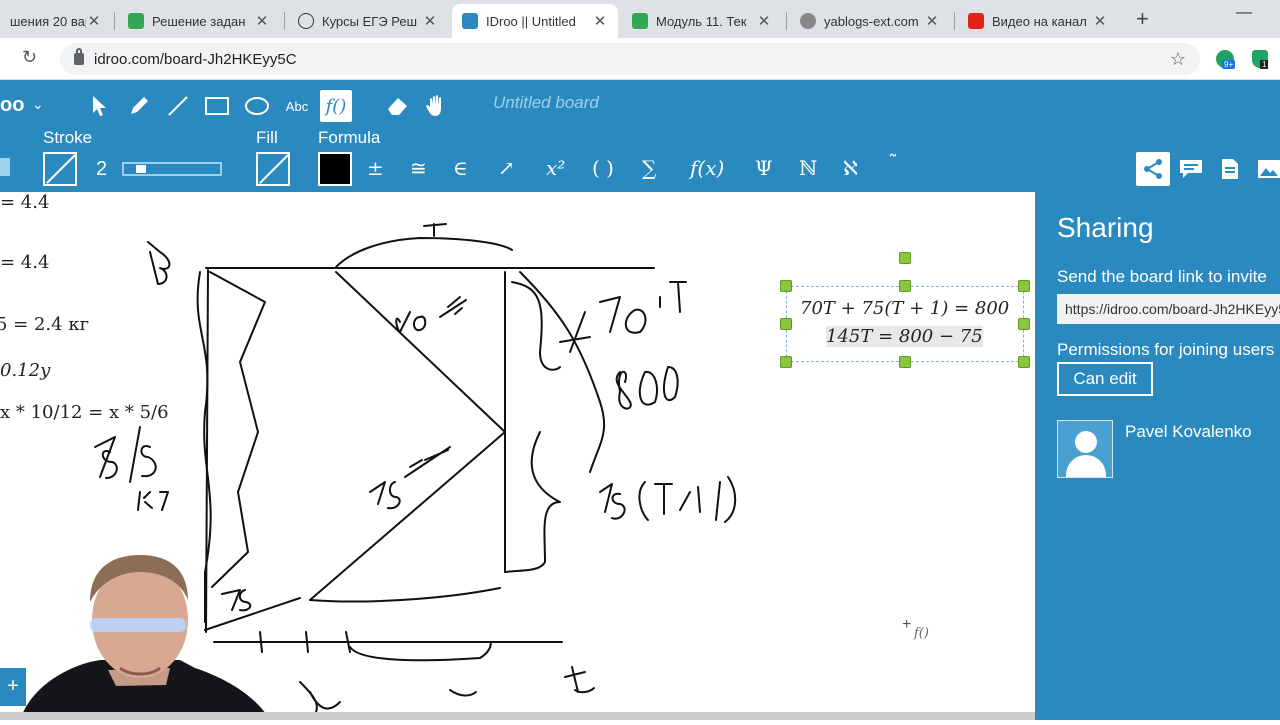  What do you see at coordinates (141, 169) in the screenshot?
I see `slider-knob` at bounding box center [141, 169].